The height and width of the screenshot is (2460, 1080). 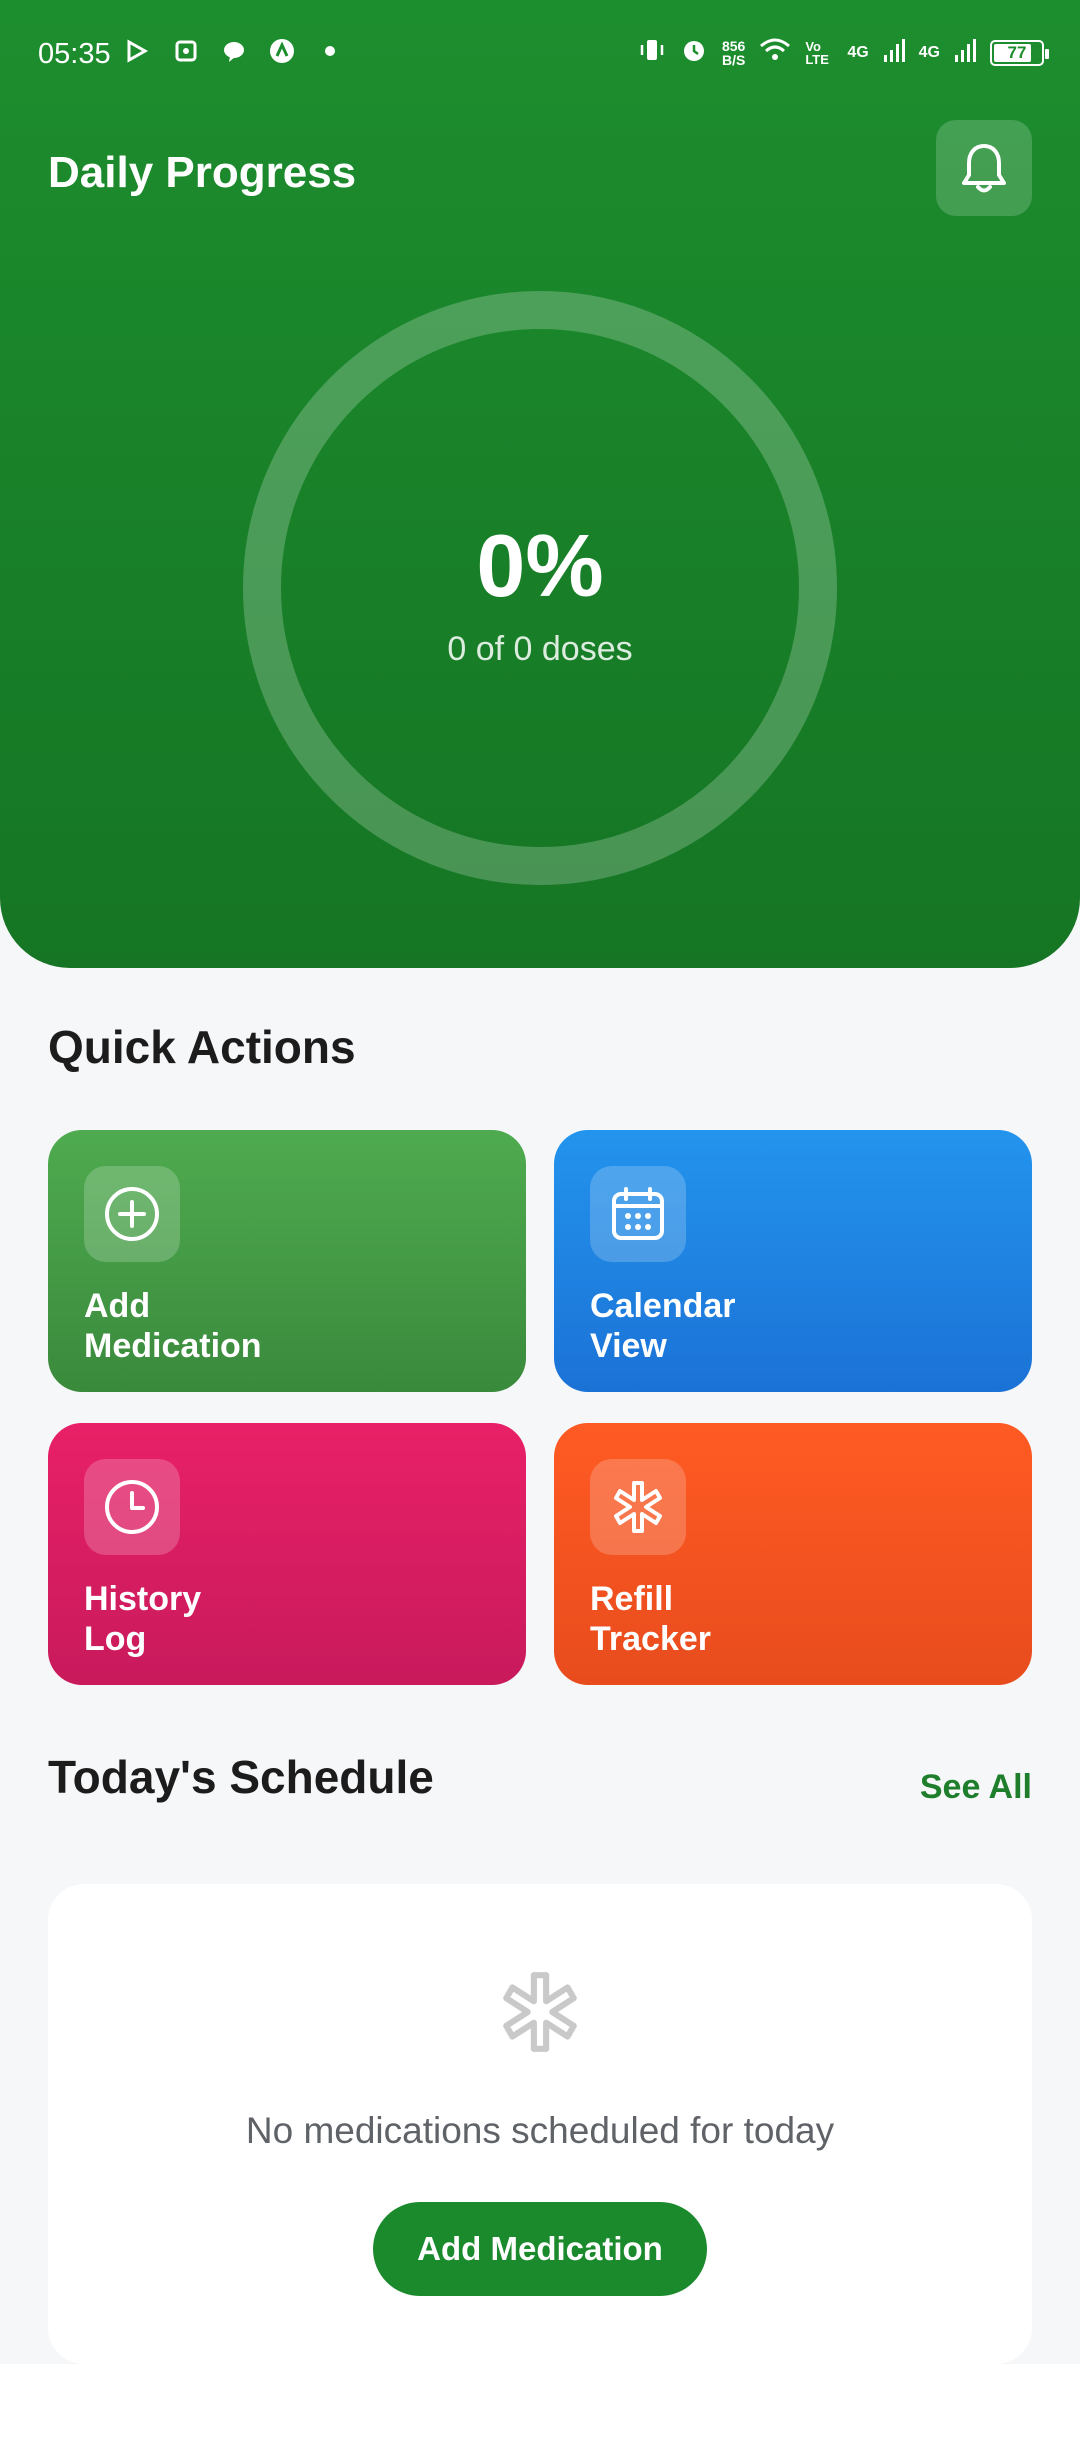 I want to click on battery-indicator: 77, so click(x=1019, y=52).